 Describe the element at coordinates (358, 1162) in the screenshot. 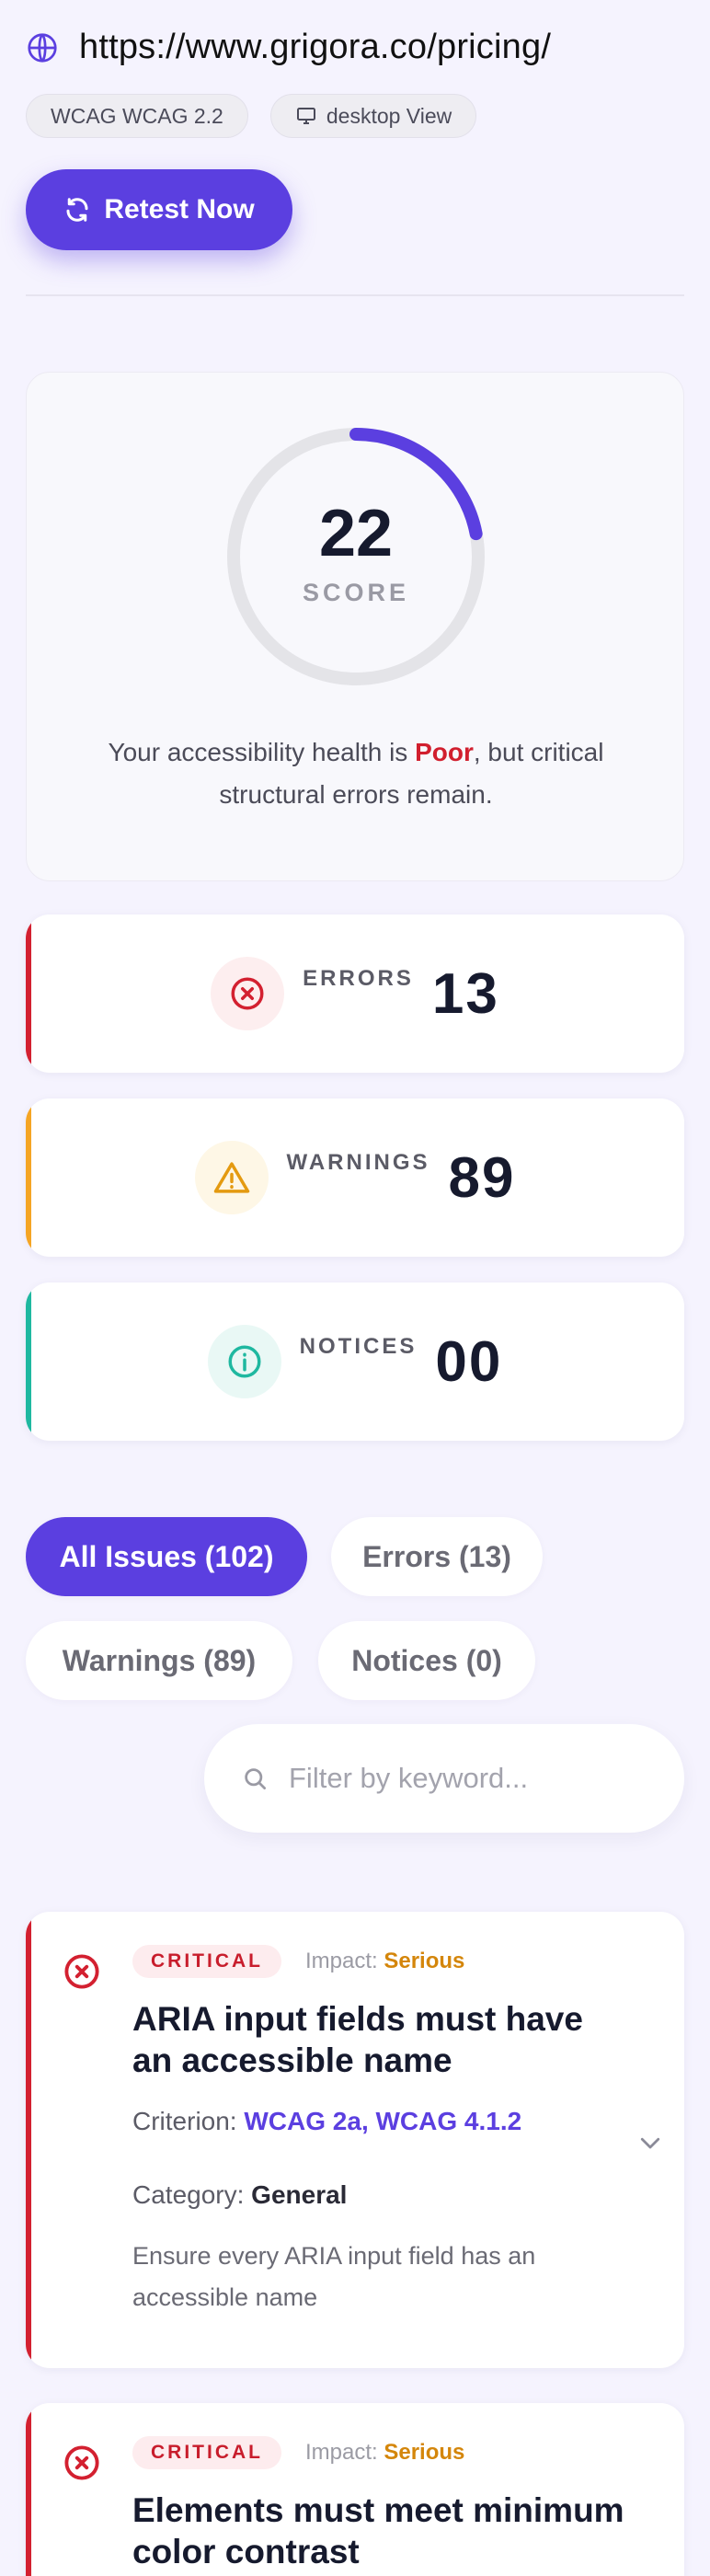

I see `stat-label: WARNINGS` at that location.